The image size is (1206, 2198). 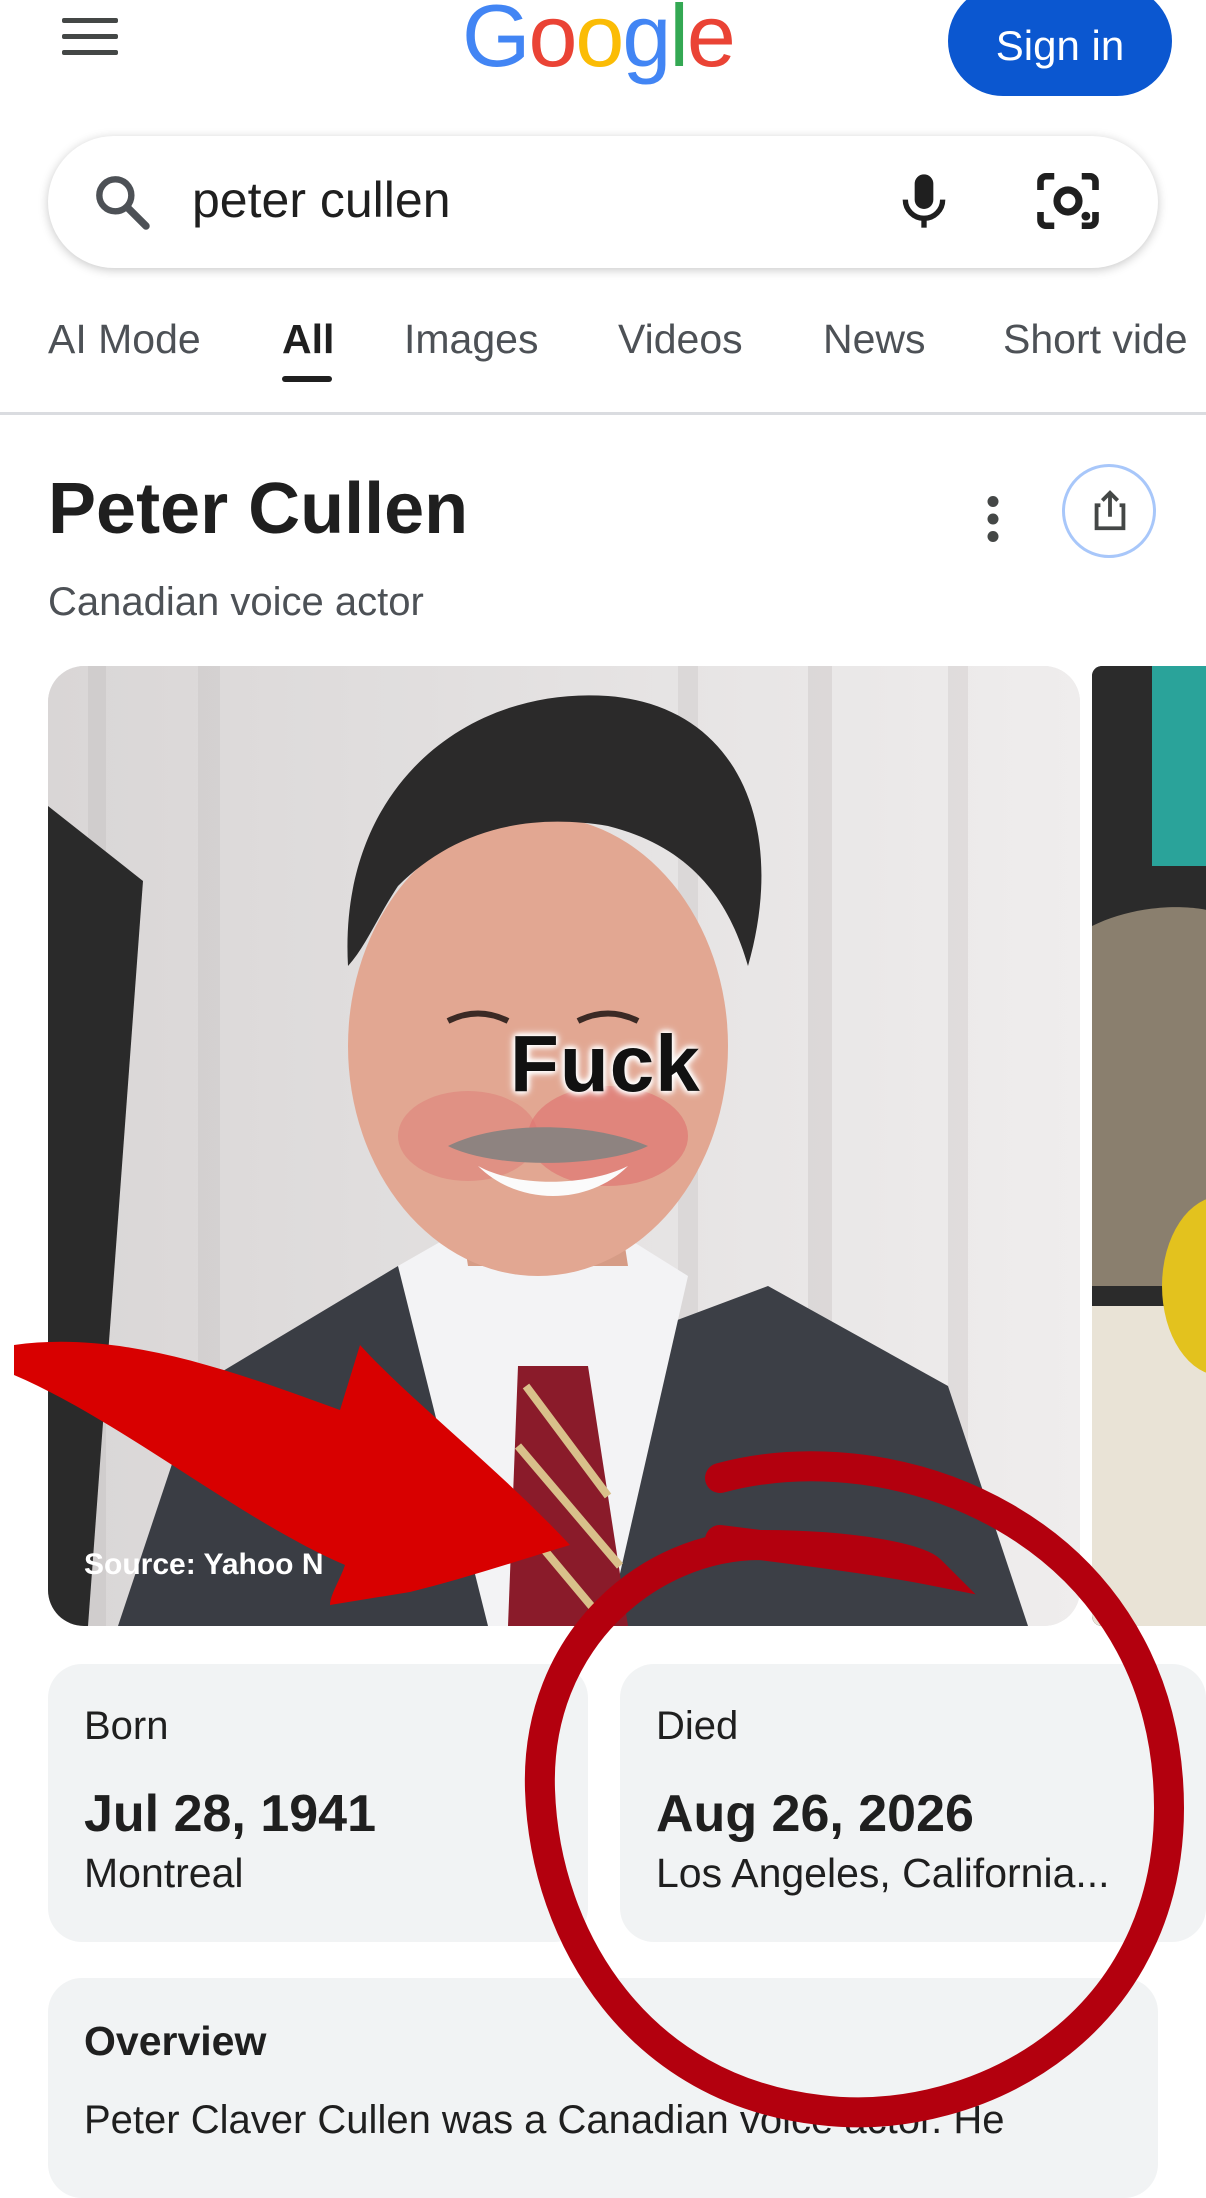 What do you see at coordinates (175, 2041) in the screenshot?
I see `overview-heading: Overview` at bounding box center [175, 2041].